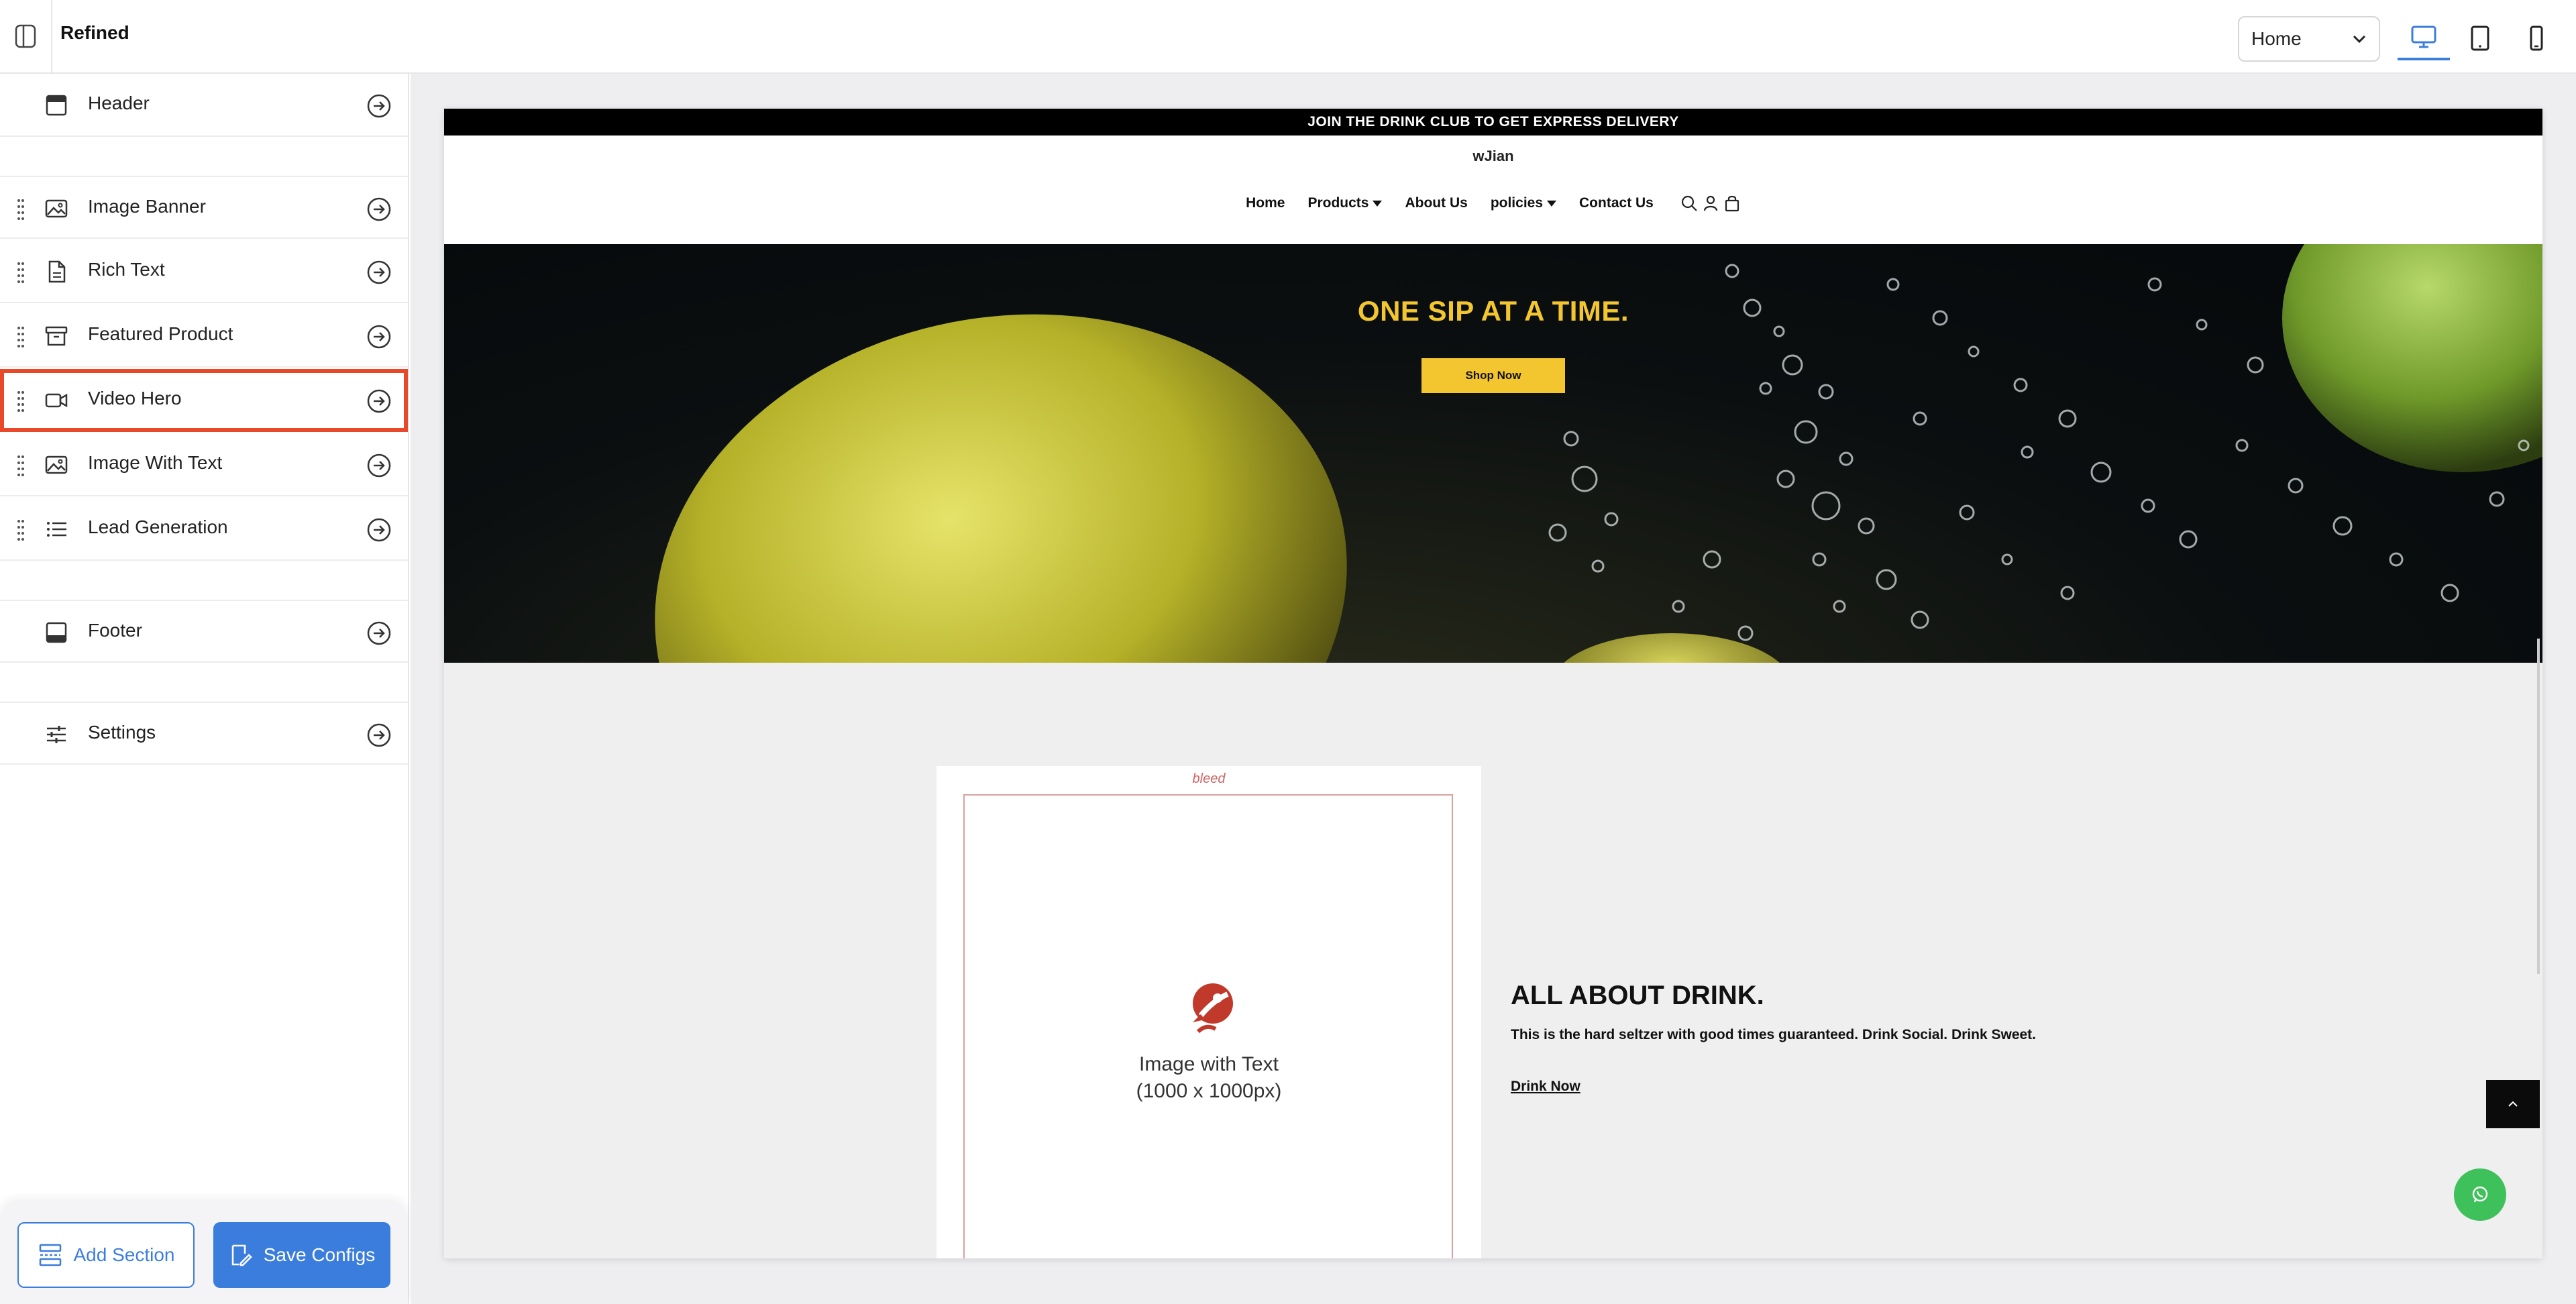 Image resolution: width=2576 pixels, height=1304 pixels. I want to click on nav-item-policies: policies, so click(1523, 203).